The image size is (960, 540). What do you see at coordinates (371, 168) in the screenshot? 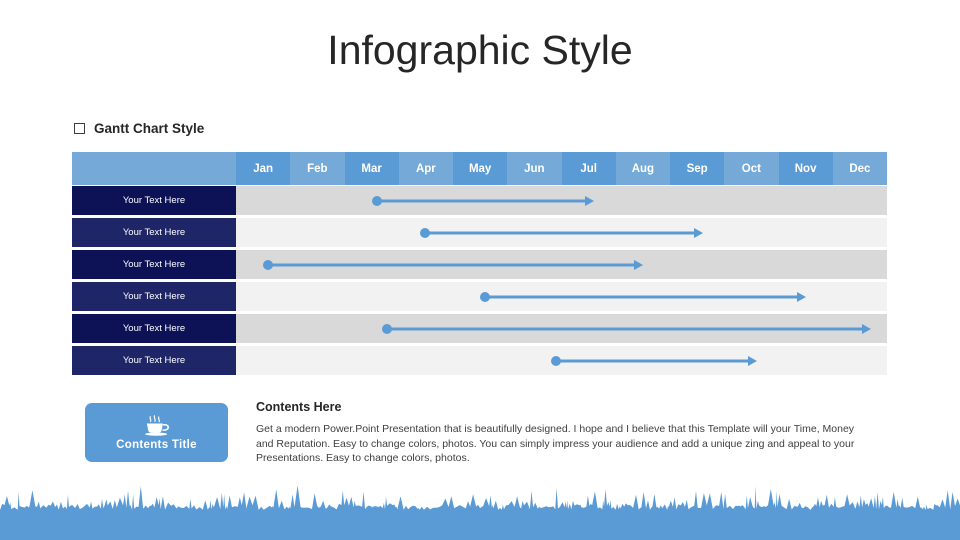
I see `month-header-mar: Mar` at bounding box center [371, 168].